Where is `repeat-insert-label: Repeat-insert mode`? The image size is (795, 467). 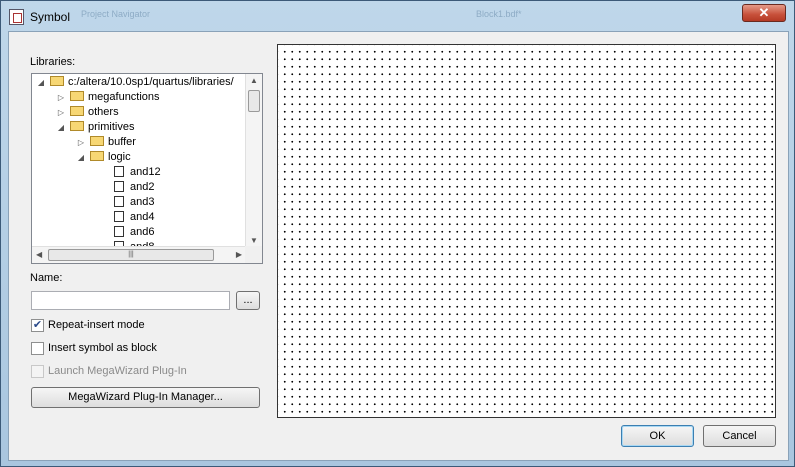
repeat-insert-label: Repeat-insert mode is located at coordinates (96, 325).